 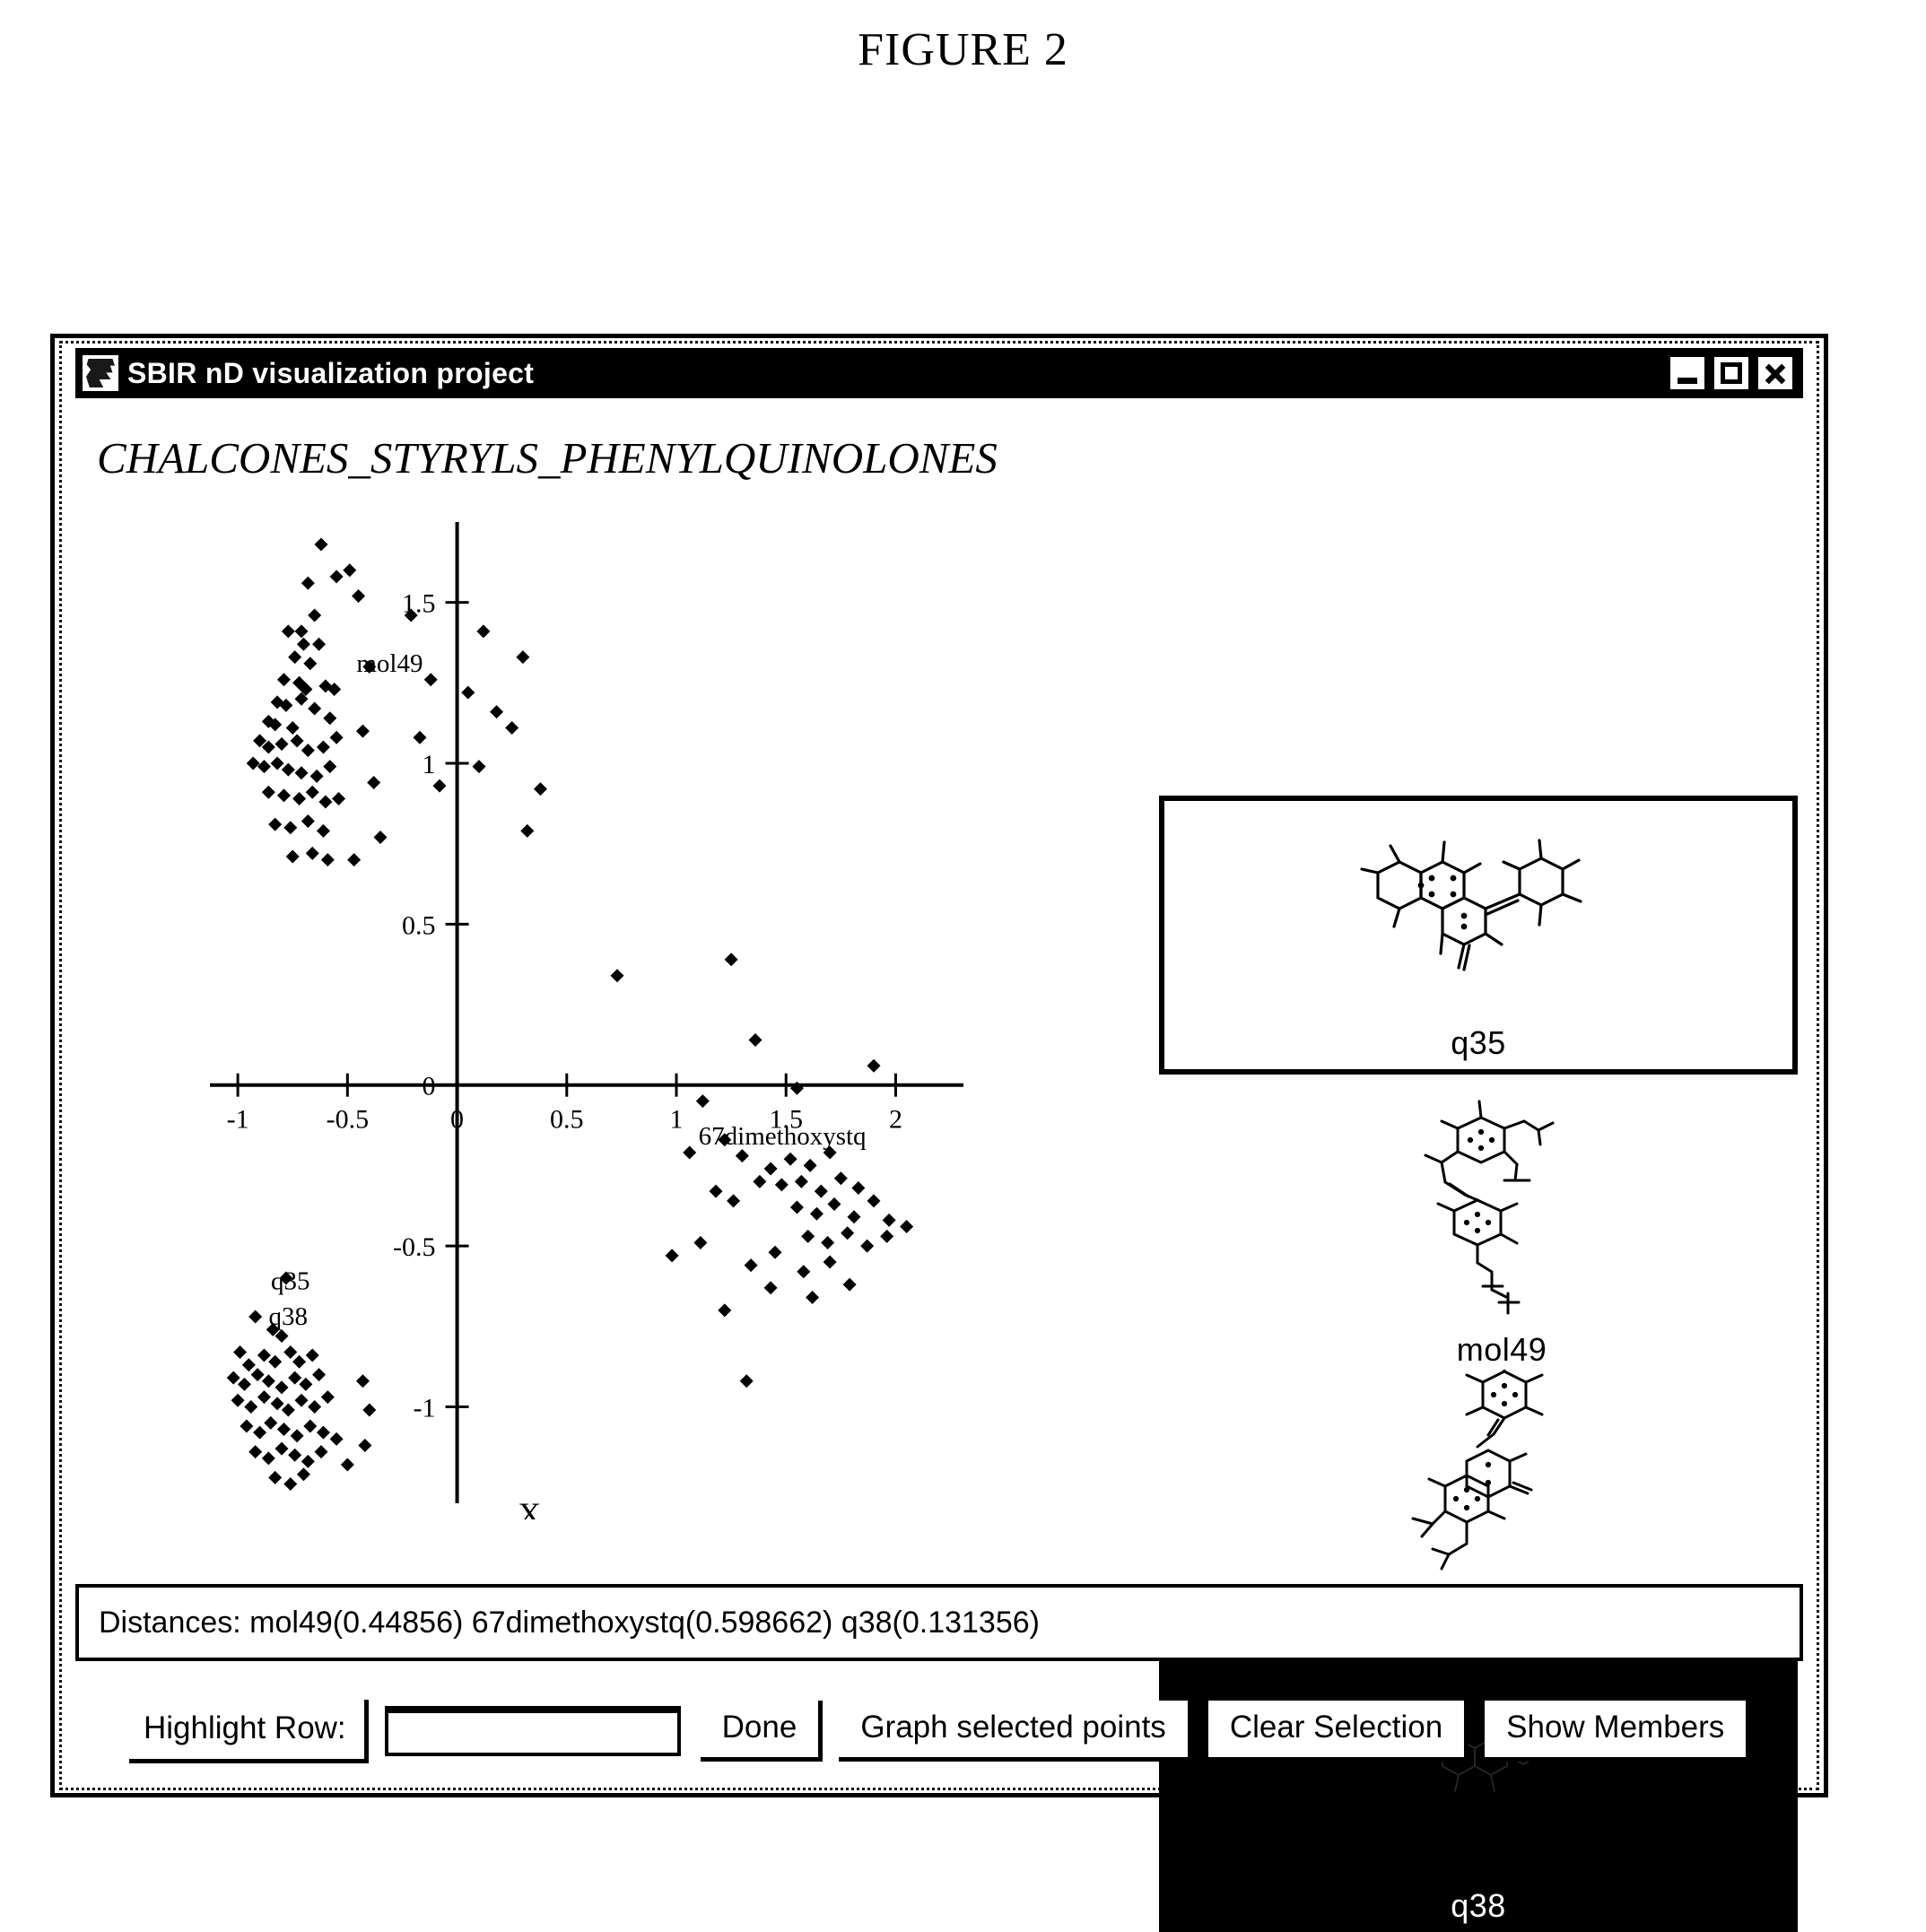 I want to click on svg-text: q38, so click(x=289, y=1316).